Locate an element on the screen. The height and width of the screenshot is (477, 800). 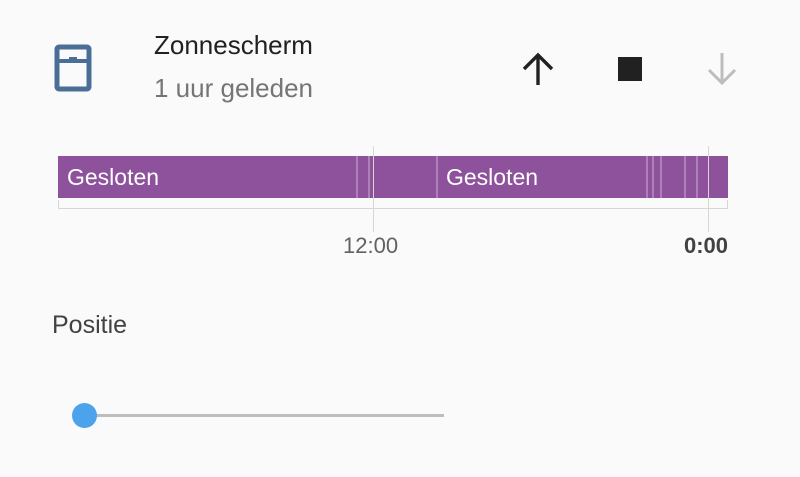
open-cover-button is located at coordinates (538, 69).